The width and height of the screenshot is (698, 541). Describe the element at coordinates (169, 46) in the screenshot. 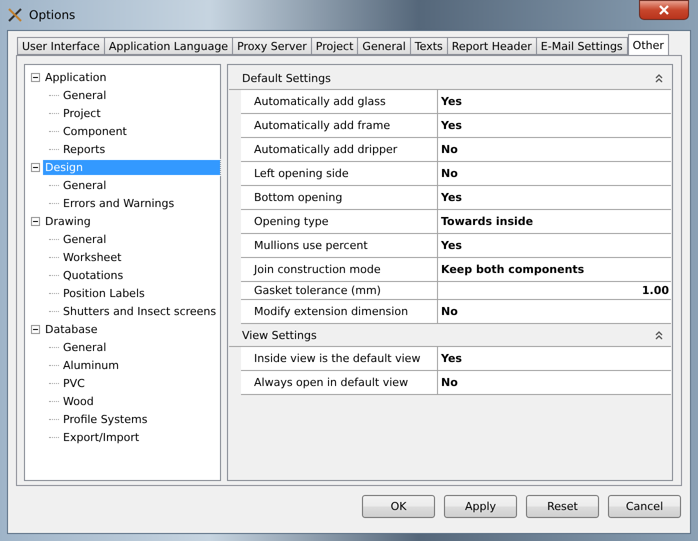

I see `tab: Application Language` at that location.